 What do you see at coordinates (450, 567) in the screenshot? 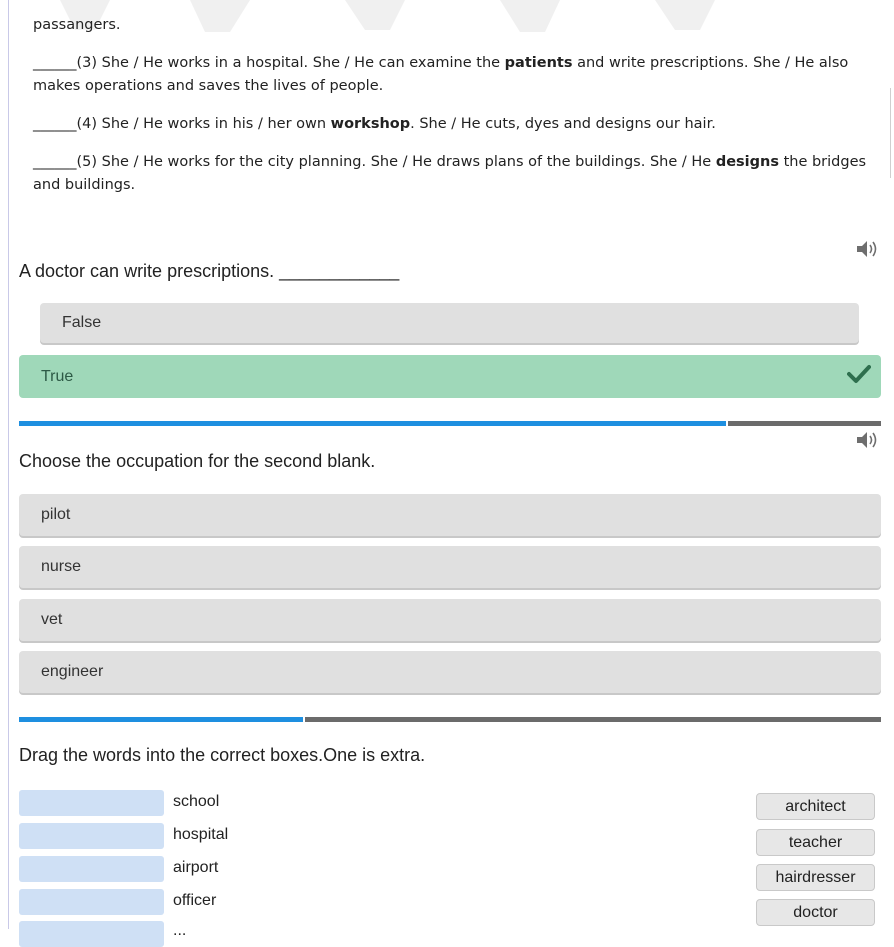
I see `answer-option-nurse: nurse` at bounding box center [450, 567].